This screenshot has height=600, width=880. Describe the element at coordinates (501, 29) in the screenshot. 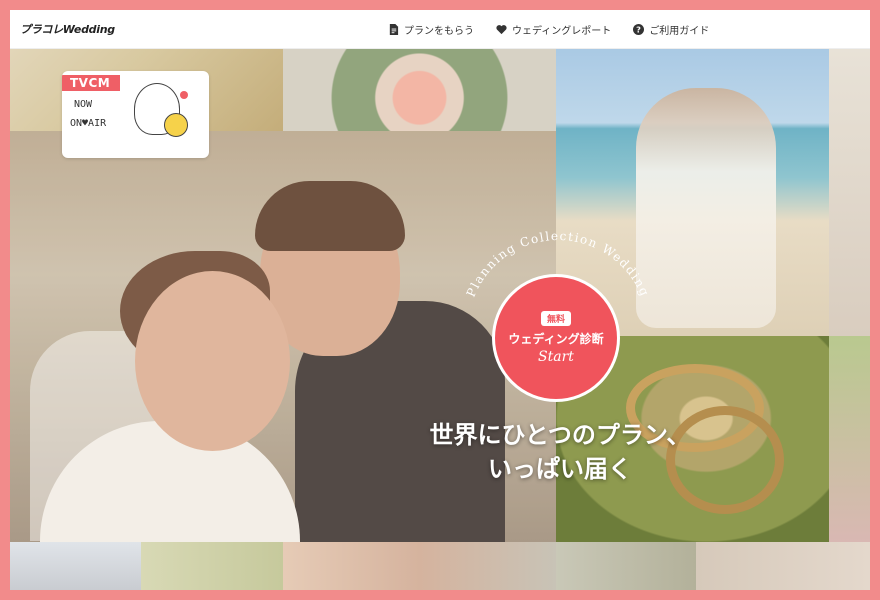

I see `heart-icon` at that location.